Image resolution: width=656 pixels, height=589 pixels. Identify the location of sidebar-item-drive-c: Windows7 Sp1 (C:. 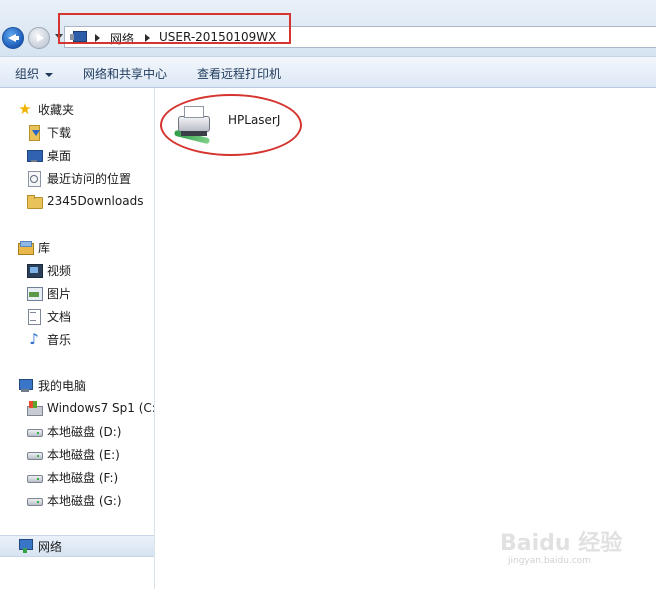
(90, 408).